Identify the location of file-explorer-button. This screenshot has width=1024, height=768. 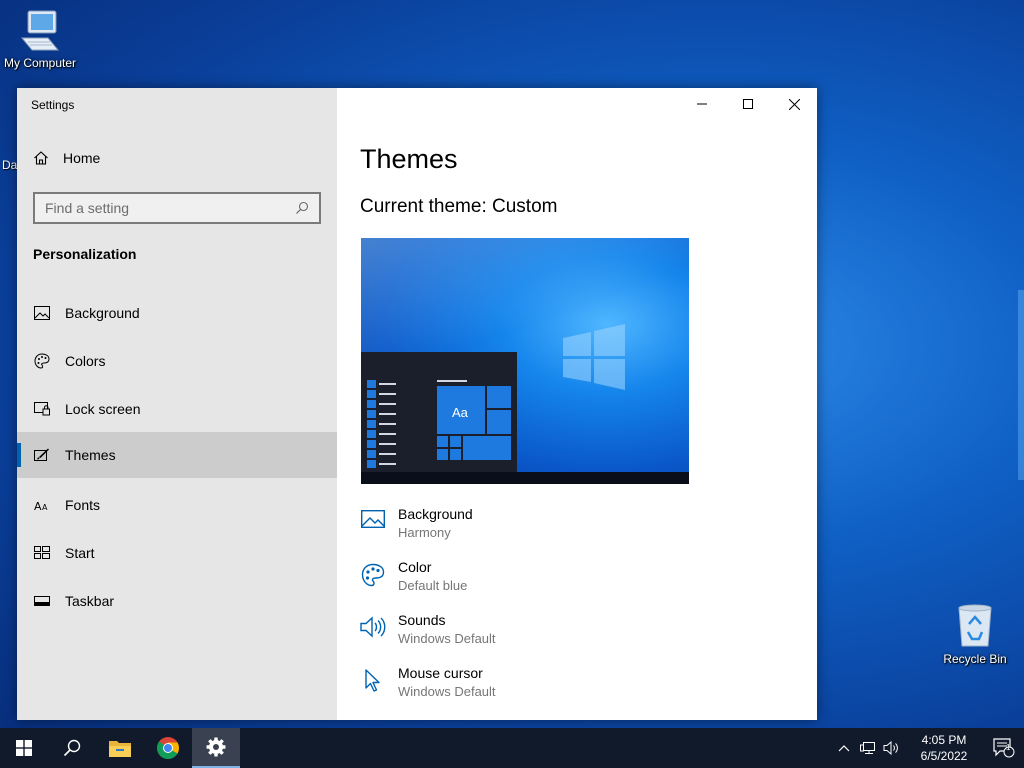
(120, 748).